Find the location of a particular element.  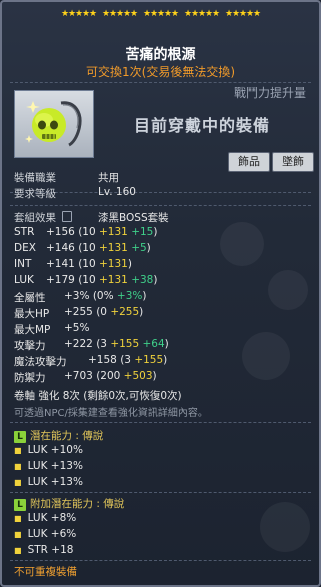

potential-line: ■ LUK +13% is located at coordinates (48, 466).